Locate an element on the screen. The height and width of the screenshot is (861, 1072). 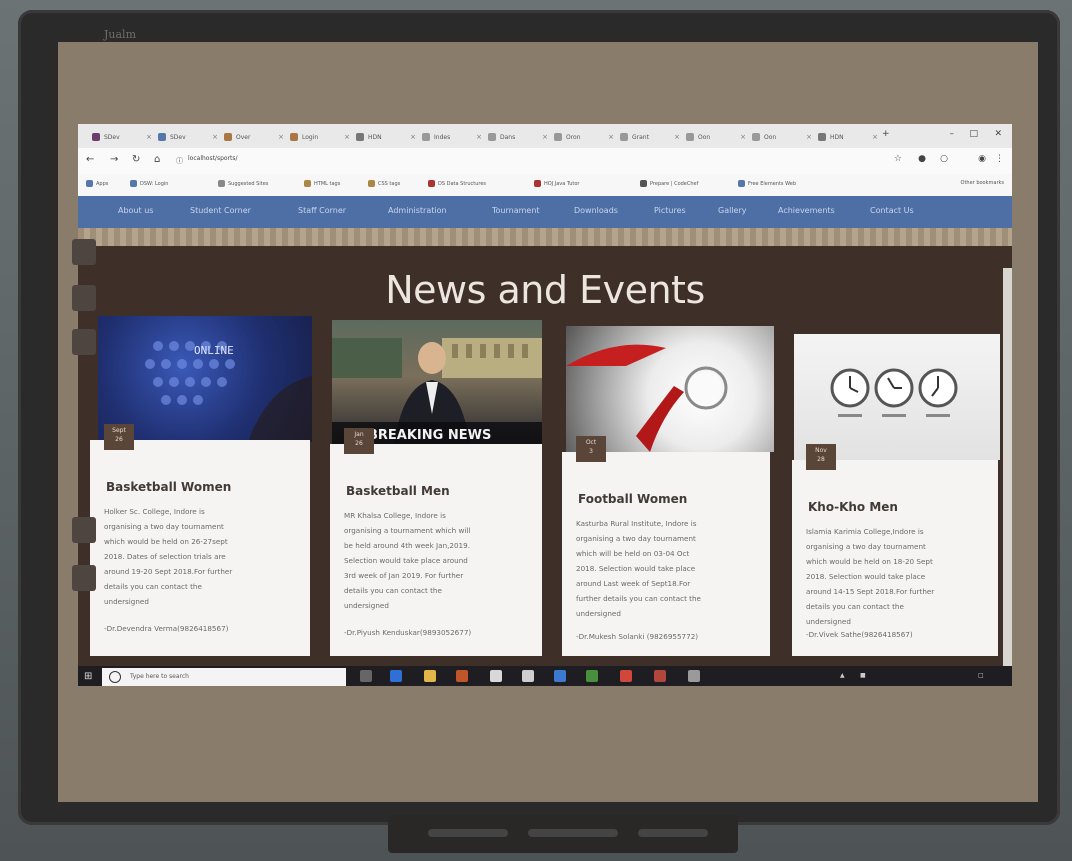
browser-tab: Oron × is located at coordinates (583, 137).